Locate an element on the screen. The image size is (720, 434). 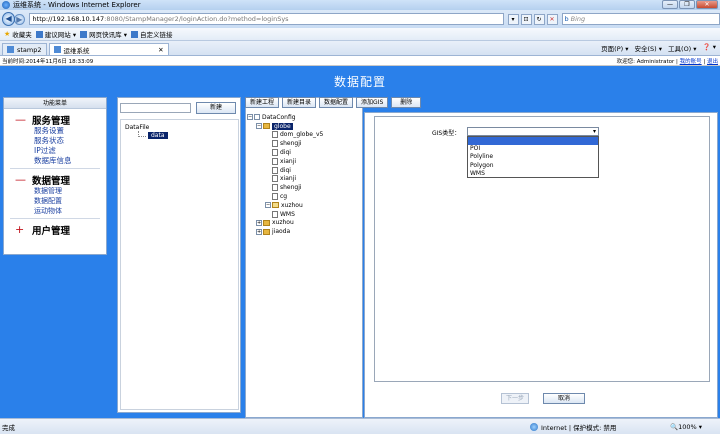
tab-active: 运维系统 ✕ is located at coordinates (108, 49).